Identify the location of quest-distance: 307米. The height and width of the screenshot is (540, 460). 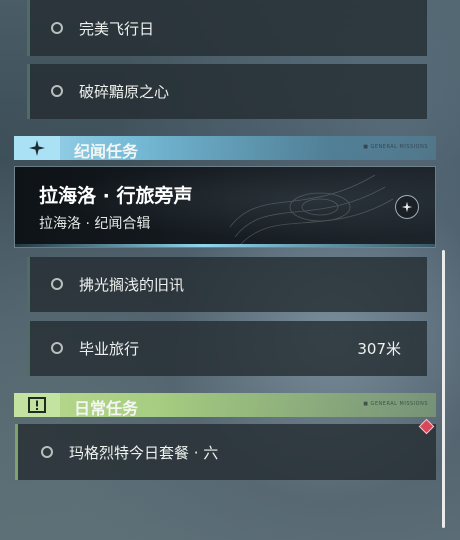
(379, 349).